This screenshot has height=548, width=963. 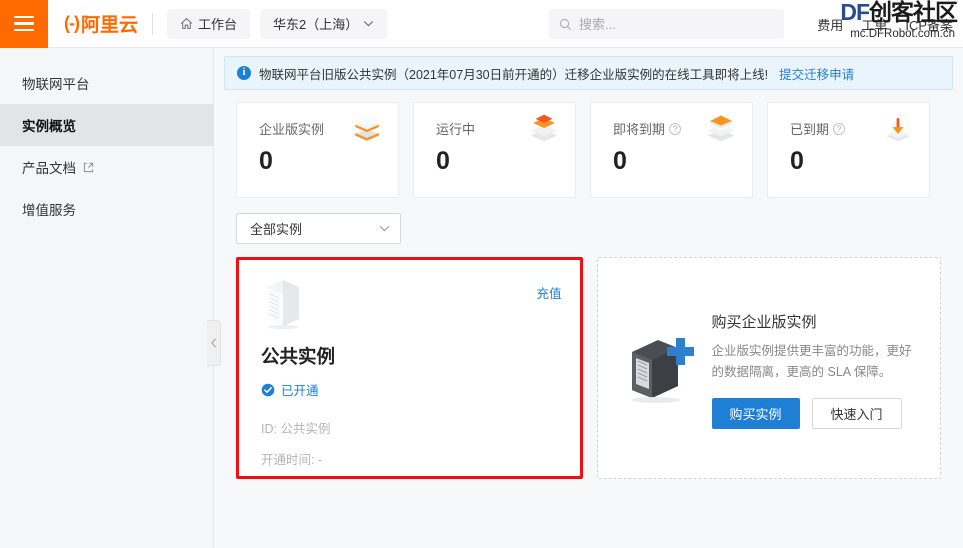 I want to click on sidebar-item-label: 增值服务, so click(x=49, y=210).